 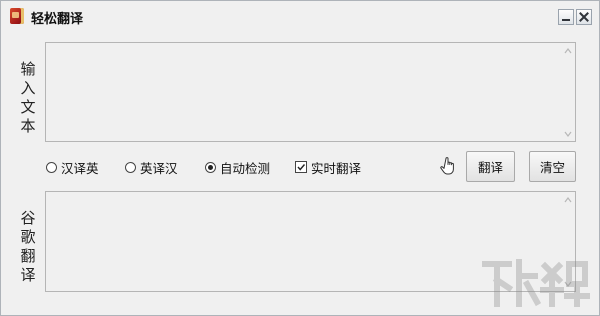 I want to click on close-button, so click(x=584, y=17).